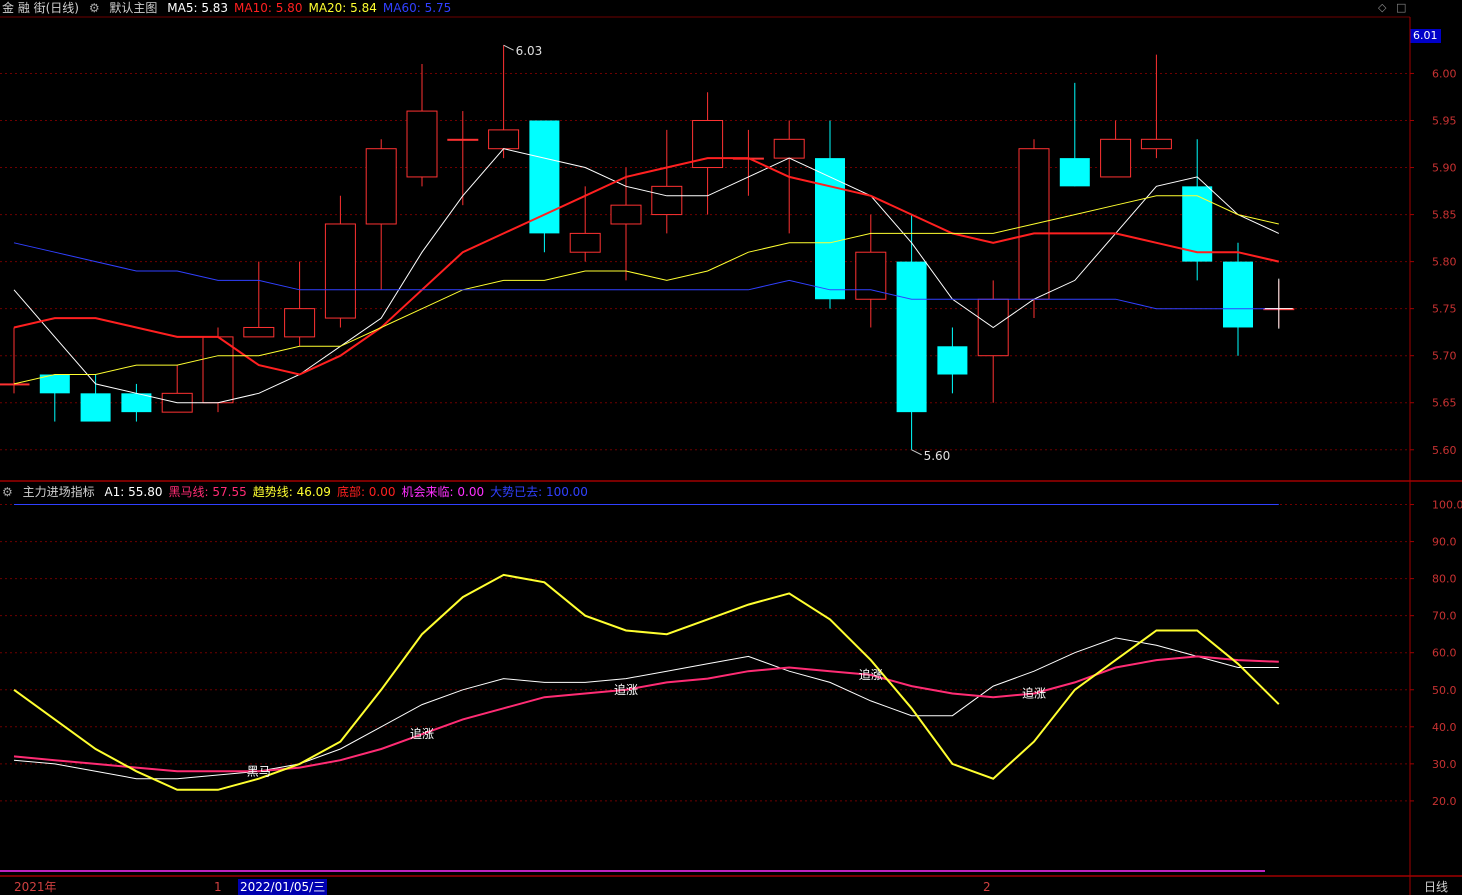  Describe the element at coordinates (218, 887) in the screenshot. I see `month-label-1: 1` at that location.